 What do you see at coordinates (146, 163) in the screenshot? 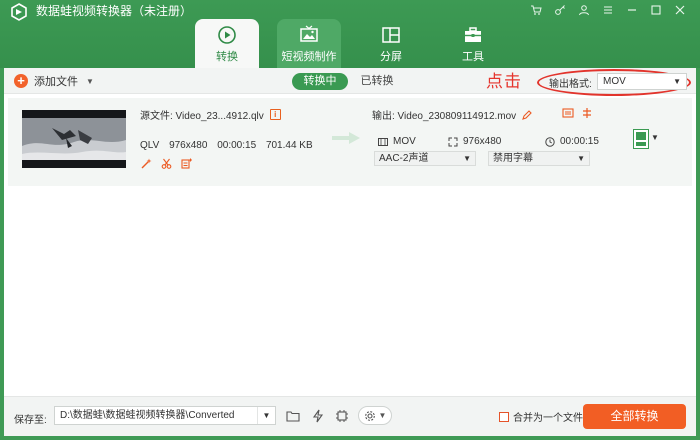
I see `magic-wand-icon` at bounding box center [146, 163].